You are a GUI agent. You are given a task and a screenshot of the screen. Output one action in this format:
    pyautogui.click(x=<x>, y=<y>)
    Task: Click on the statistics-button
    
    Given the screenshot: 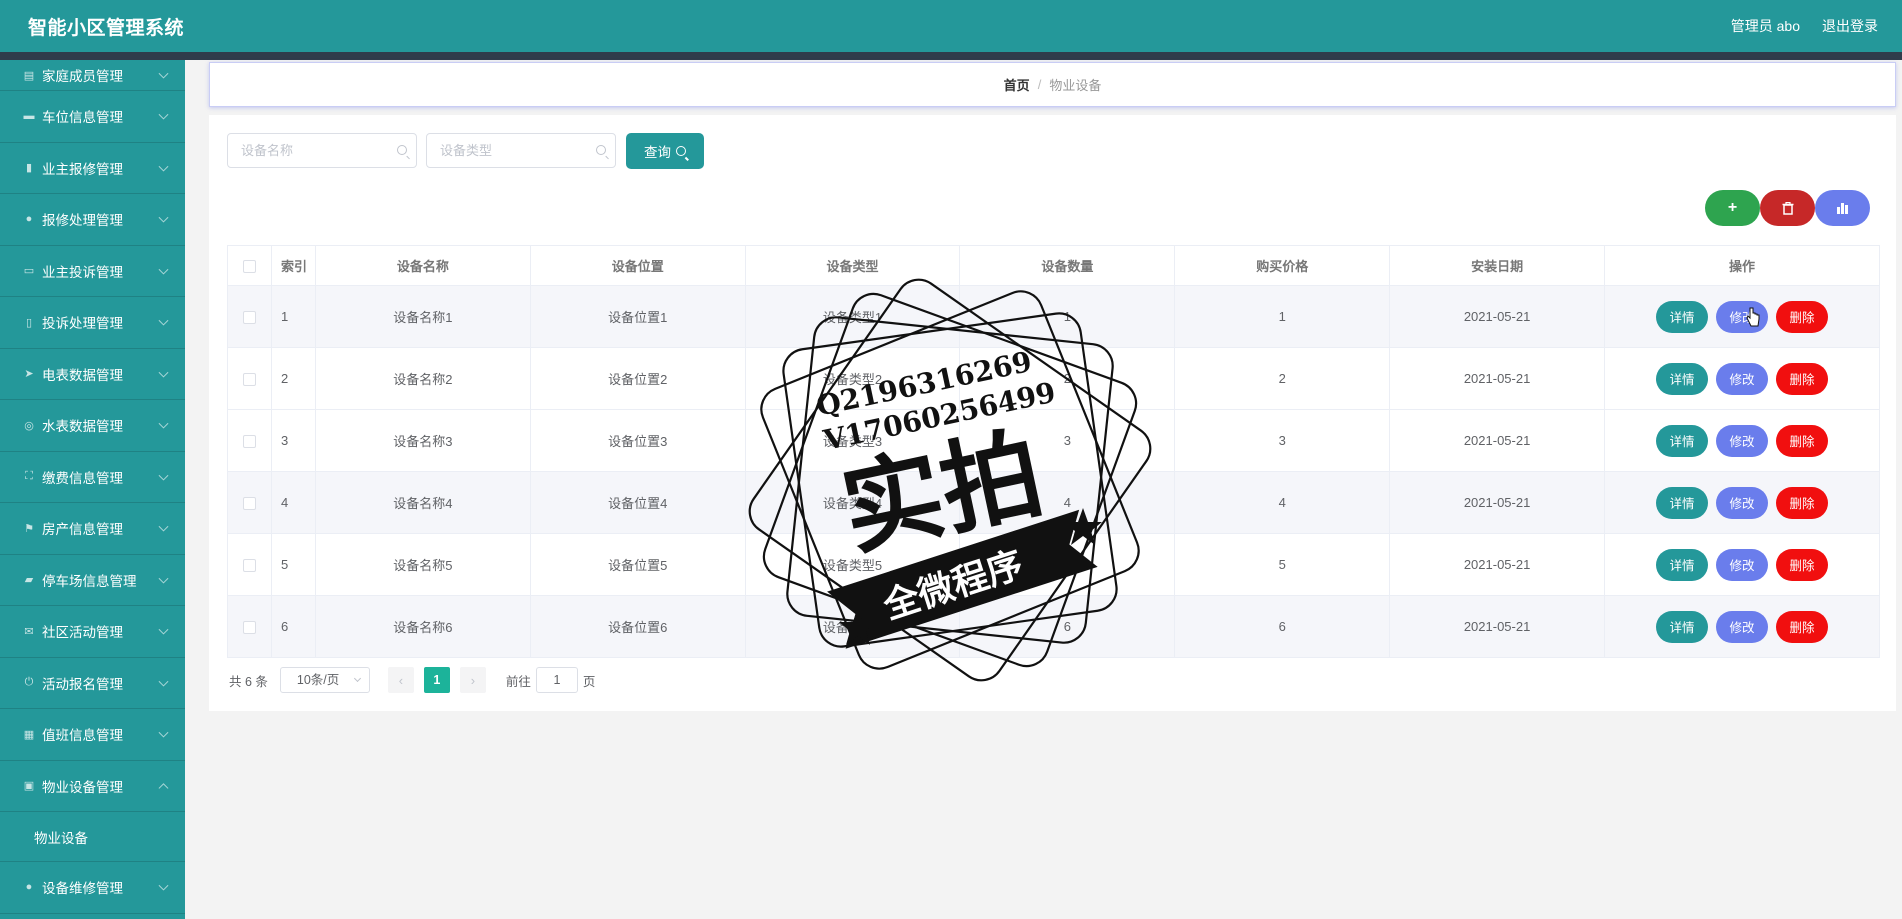 What is the action you would take?
    pyautogui.click(x=1842, y=208)
    